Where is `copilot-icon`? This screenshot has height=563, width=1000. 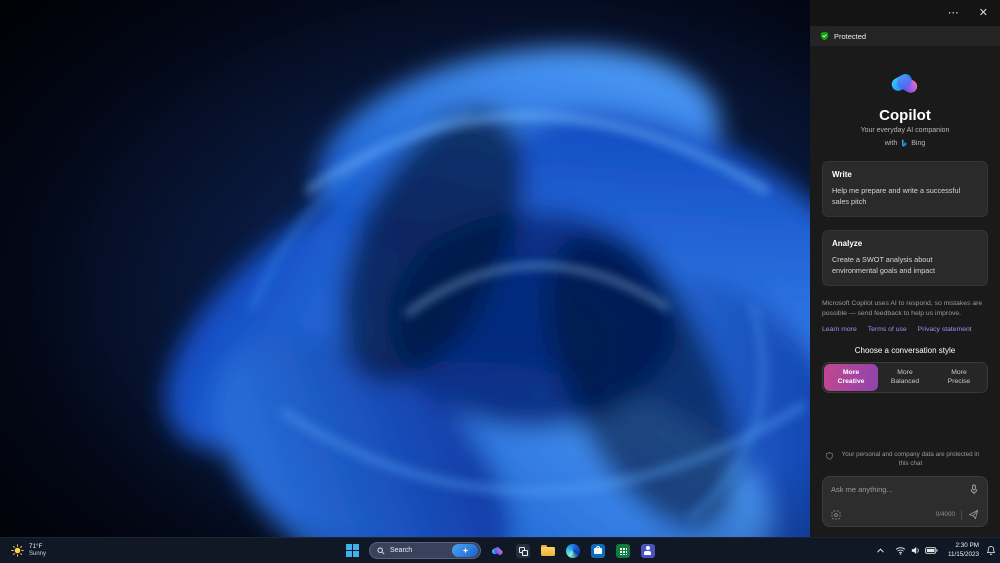 copilot-icon is located at coordinates (497, 551).